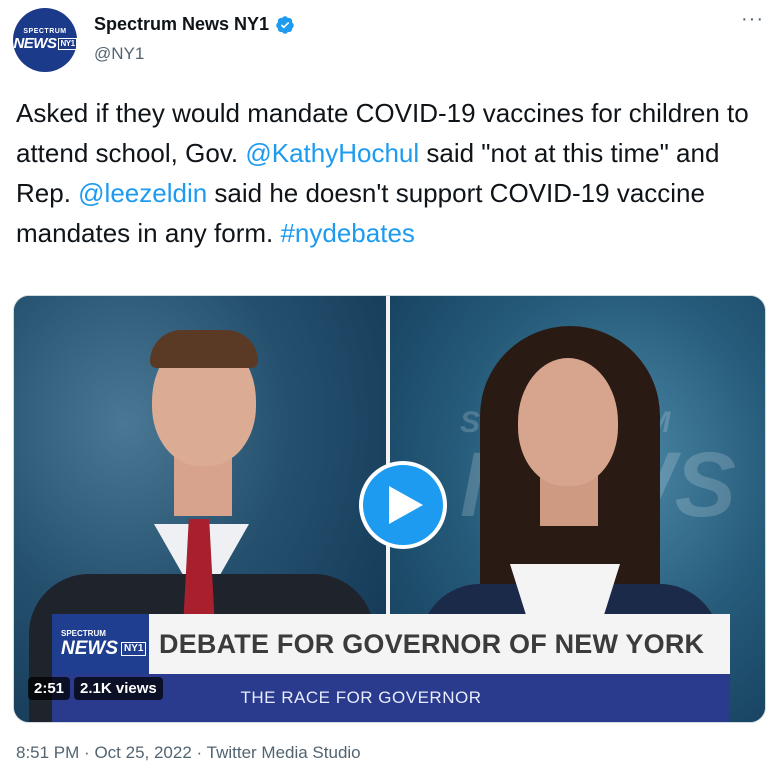  I want to click on avatar-ny1-badge: NY1, so click(67, 43).